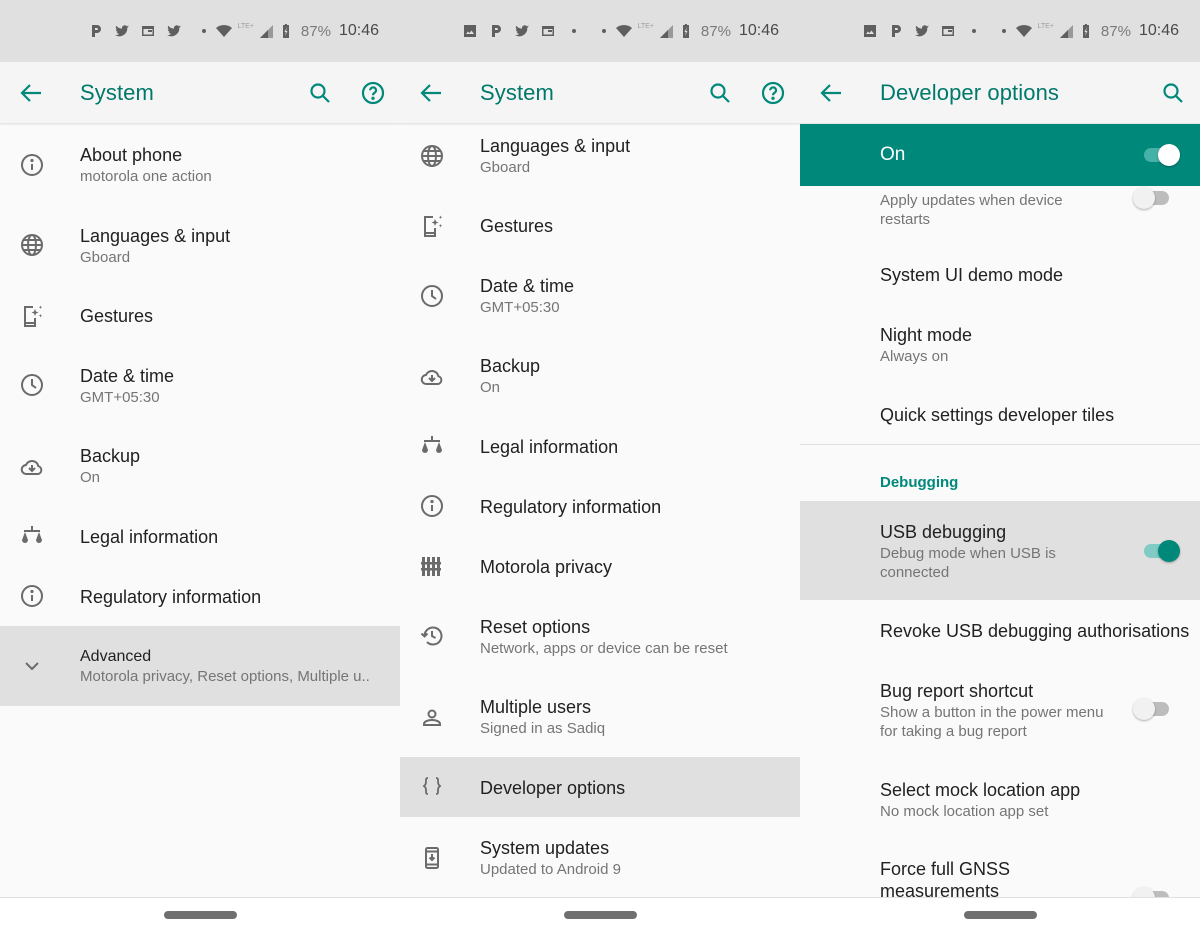  What do you see at coordinates (957, 691) in the screenshot?
I see `item-title: Bug report shortcut` at bounding box center [957, 691].